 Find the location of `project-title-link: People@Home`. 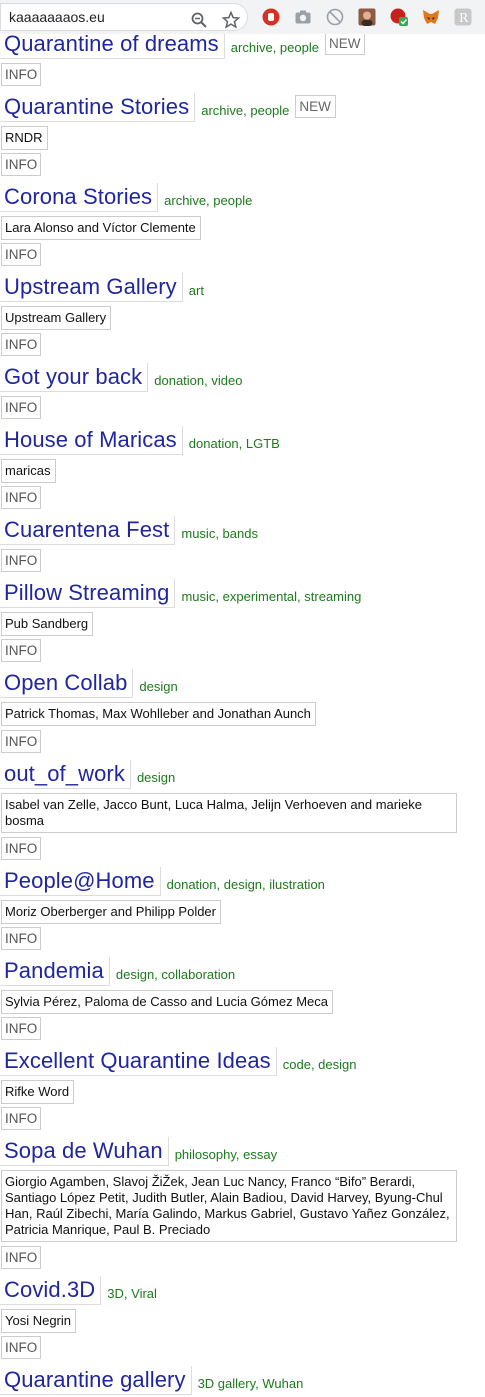

project-title-link: People@Home is located at coordinates (79, 880).